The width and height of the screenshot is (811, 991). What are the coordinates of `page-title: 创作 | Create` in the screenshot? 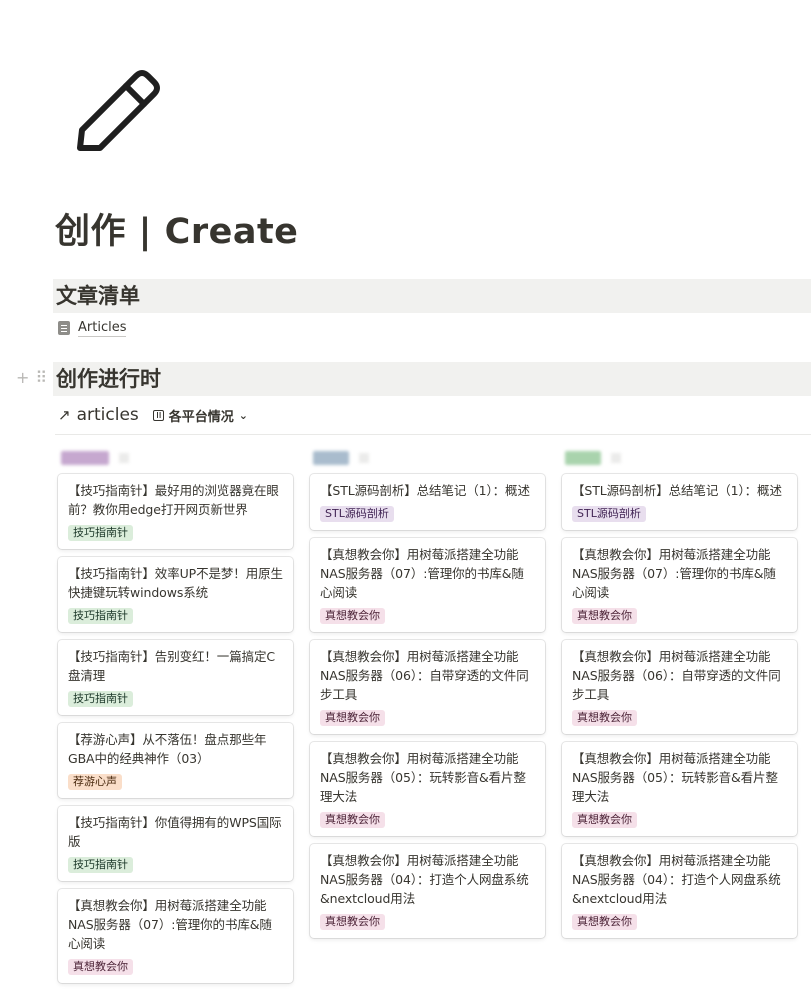 It's located at (177, 232).